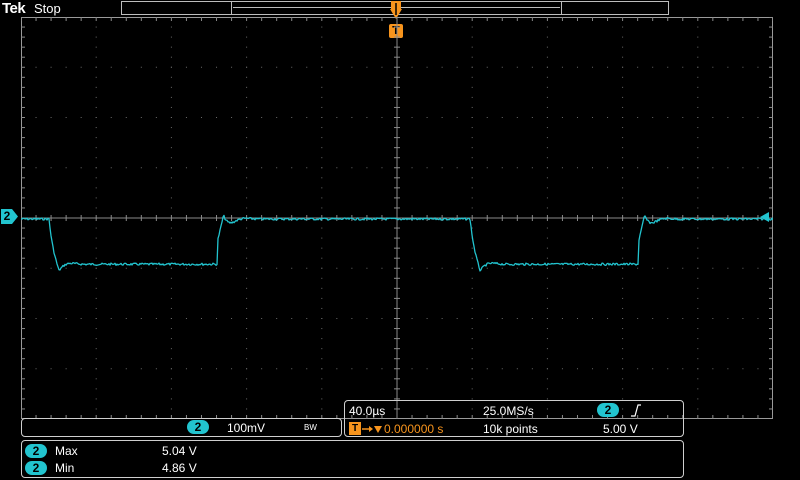 This screenshot has height=480, width=800. I want to click on ground-marker-label: 2, so click(7, 216).